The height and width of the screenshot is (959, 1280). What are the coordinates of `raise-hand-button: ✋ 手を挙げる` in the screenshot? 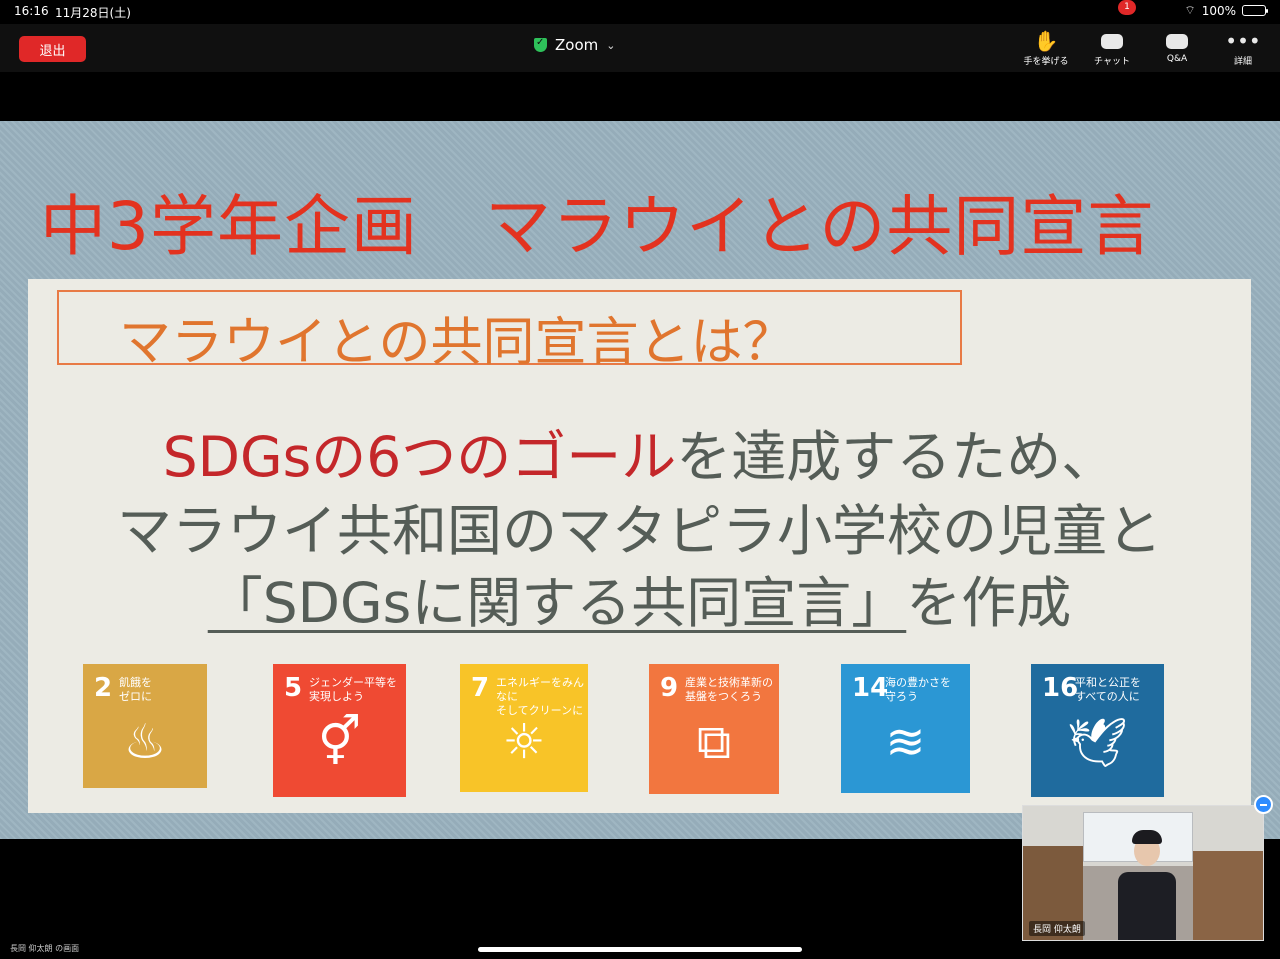 It's located at (1046, 47).